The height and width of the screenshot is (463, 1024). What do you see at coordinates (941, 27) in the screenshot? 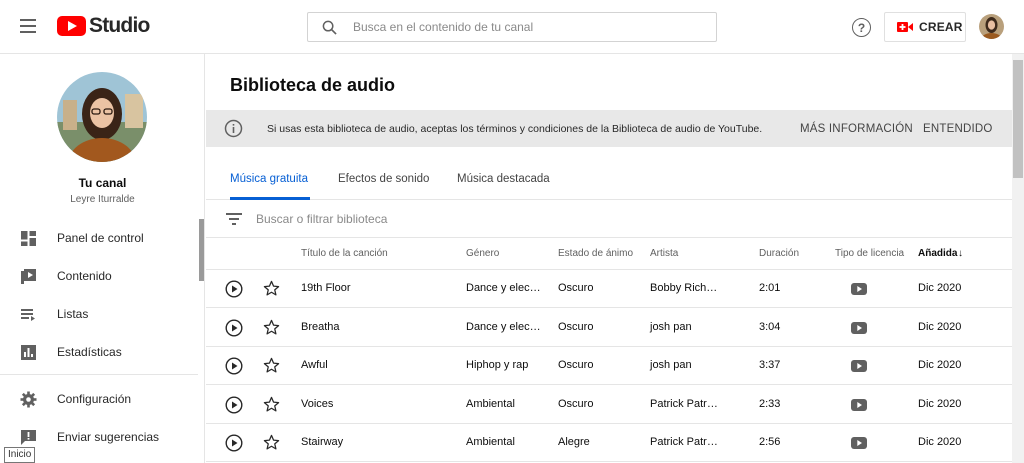
I see `create-label: CREAR` at bounding box center [941, 27].